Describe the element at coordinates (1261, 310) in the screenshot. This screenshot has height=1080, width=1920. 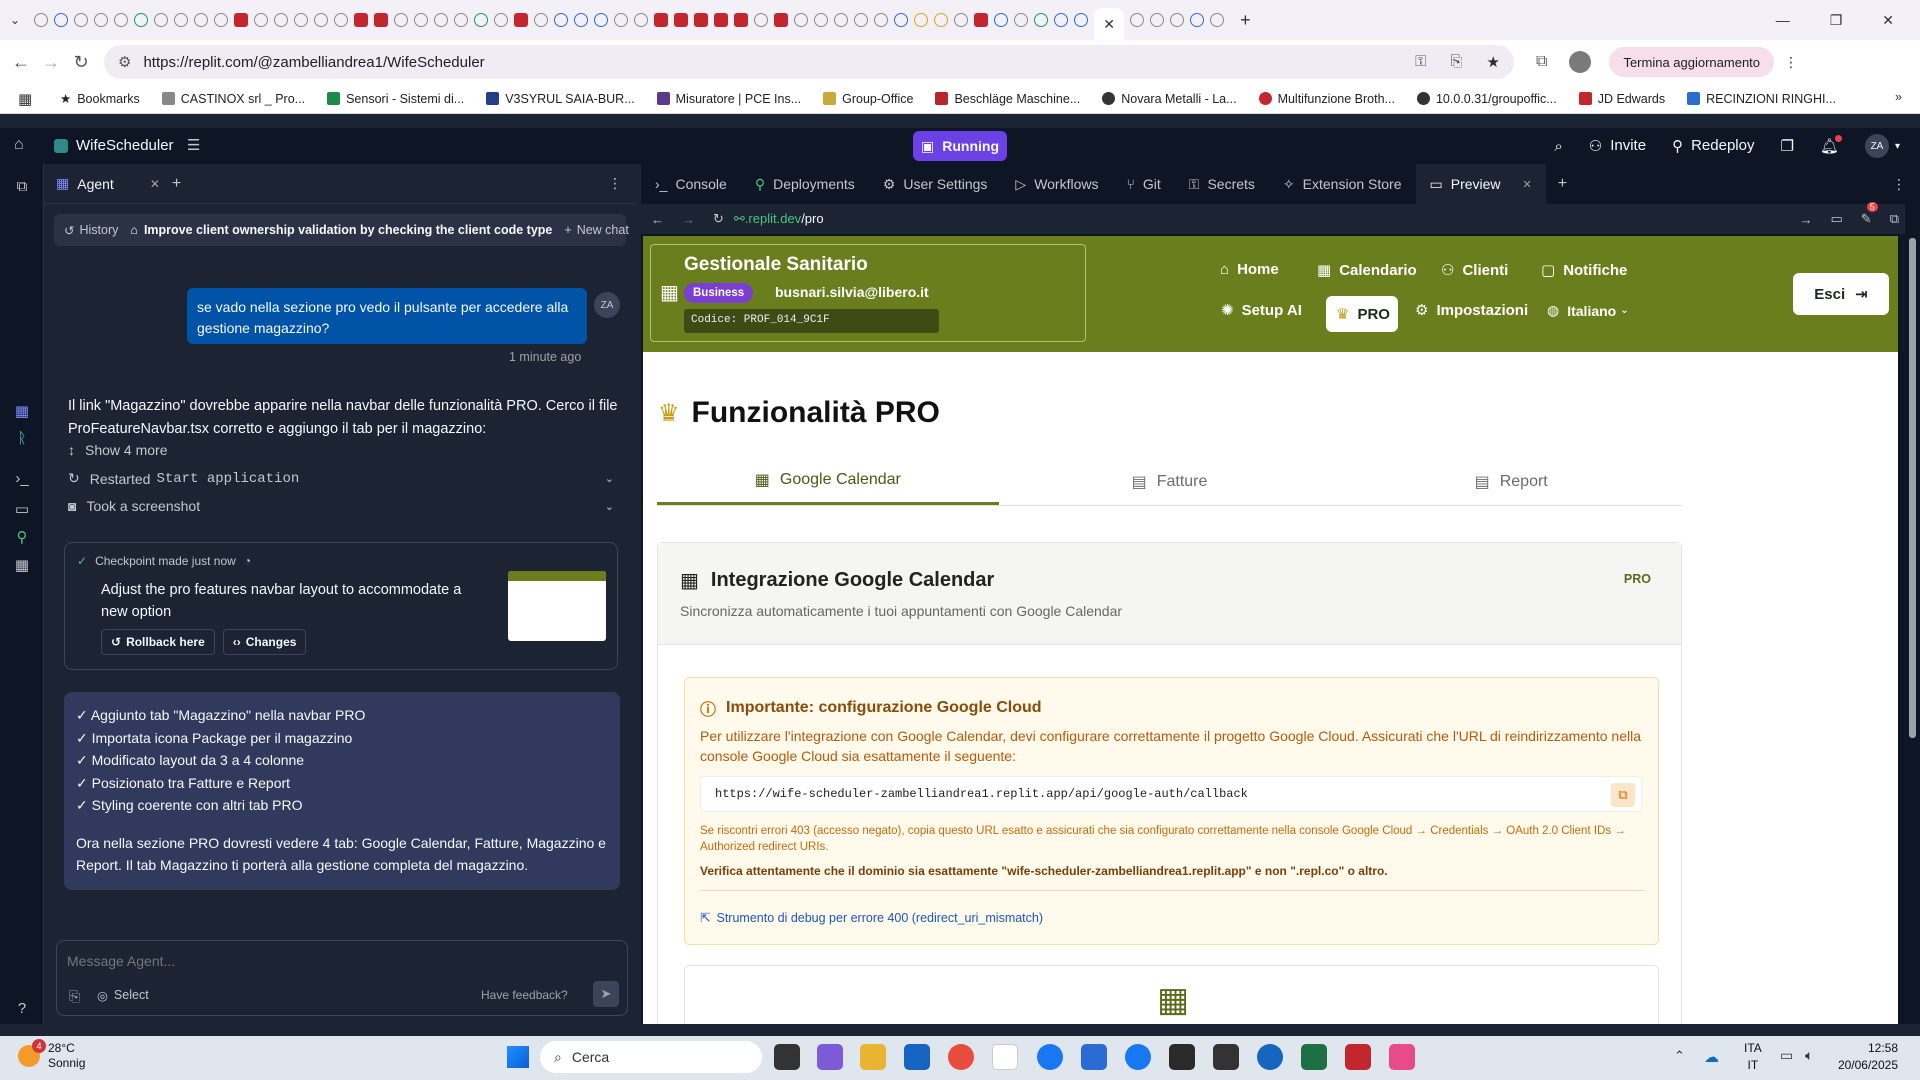
I see `nav-setup-ai: ✺ Setup AI` at that location.